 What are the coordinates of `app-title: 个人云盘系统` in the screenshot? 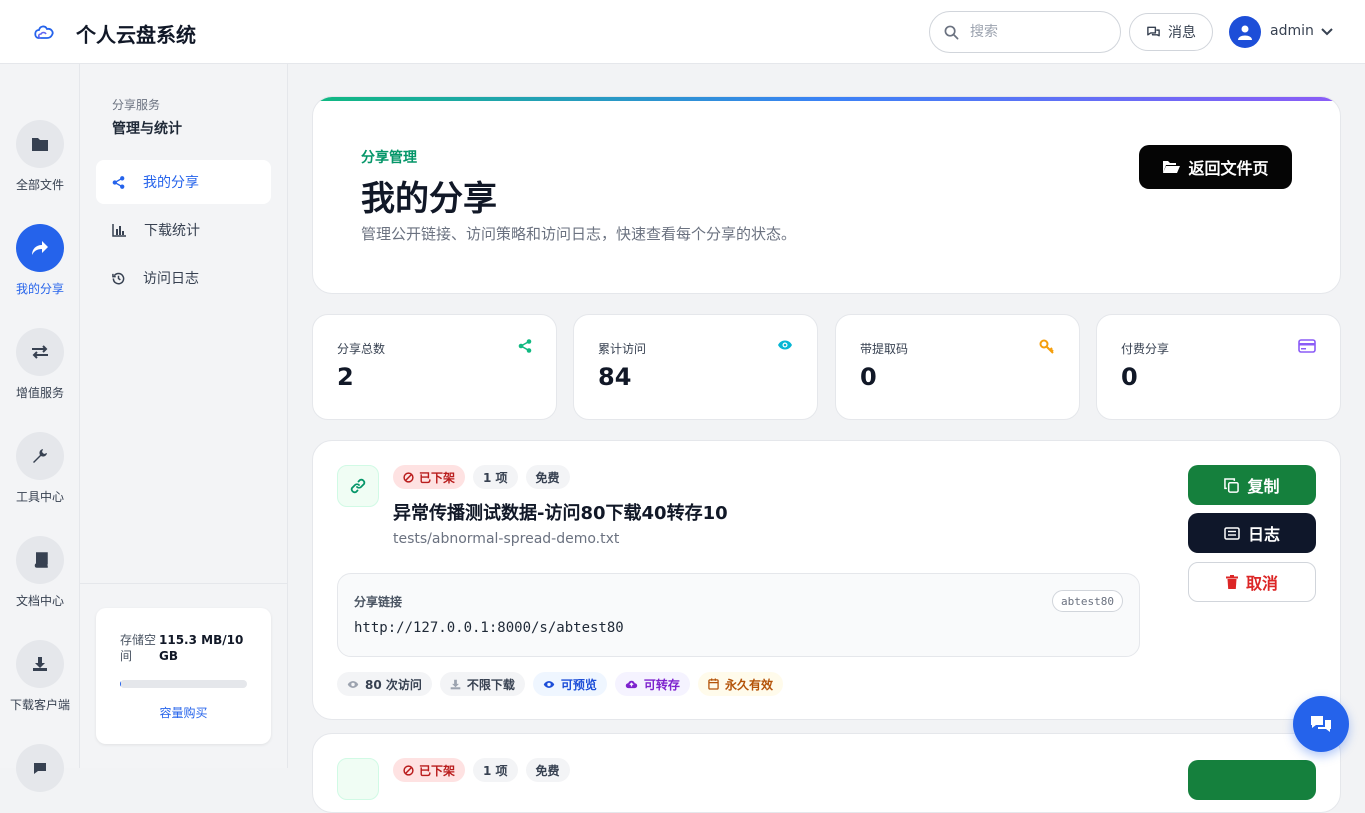 It's located at (136, 35).